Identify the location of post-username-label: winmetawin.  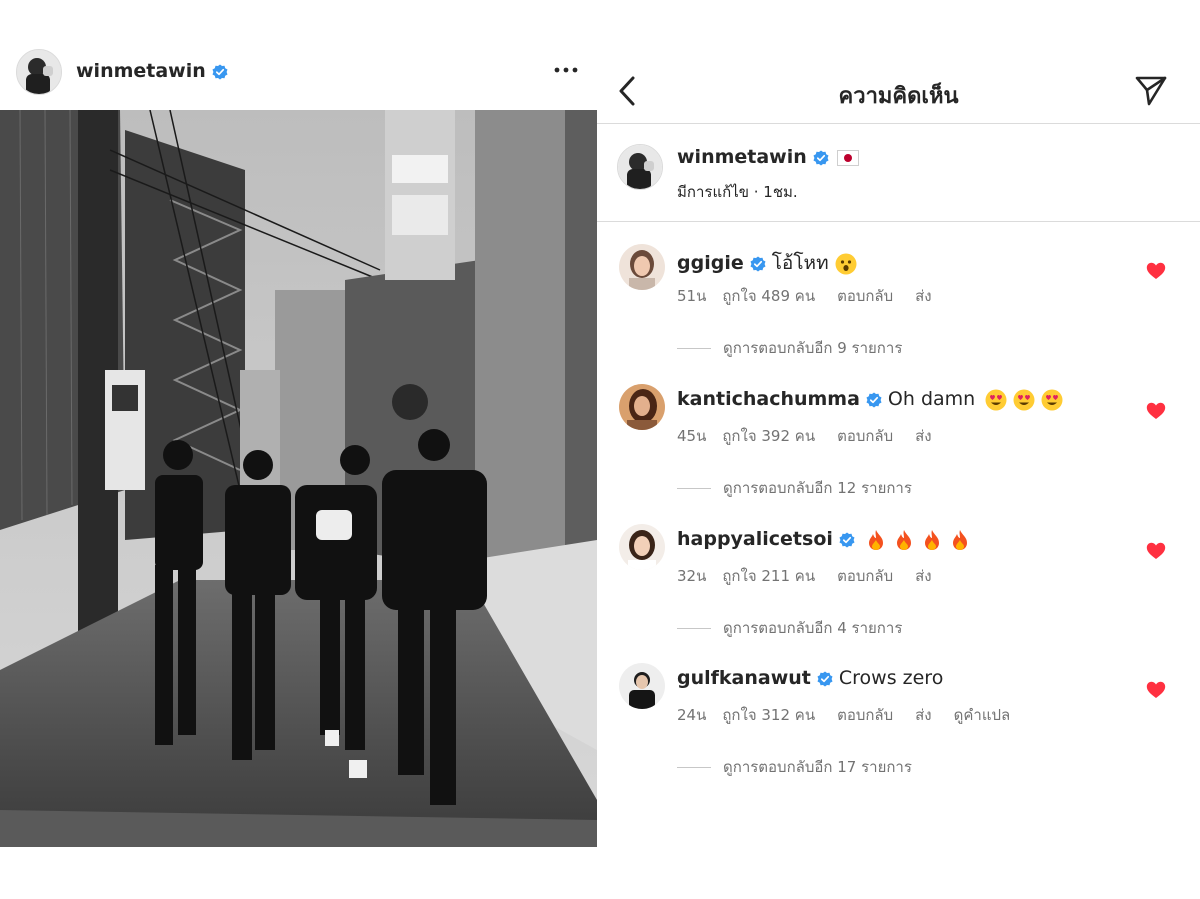
(141, 71).